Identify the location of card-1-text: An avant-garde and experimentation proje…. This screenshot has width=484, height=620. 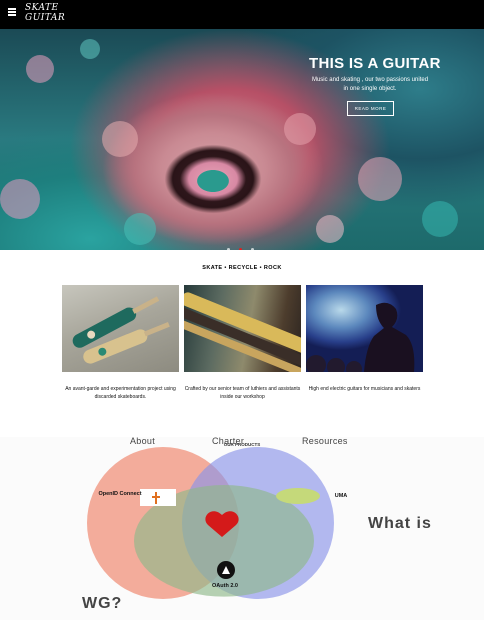
(120, 393).